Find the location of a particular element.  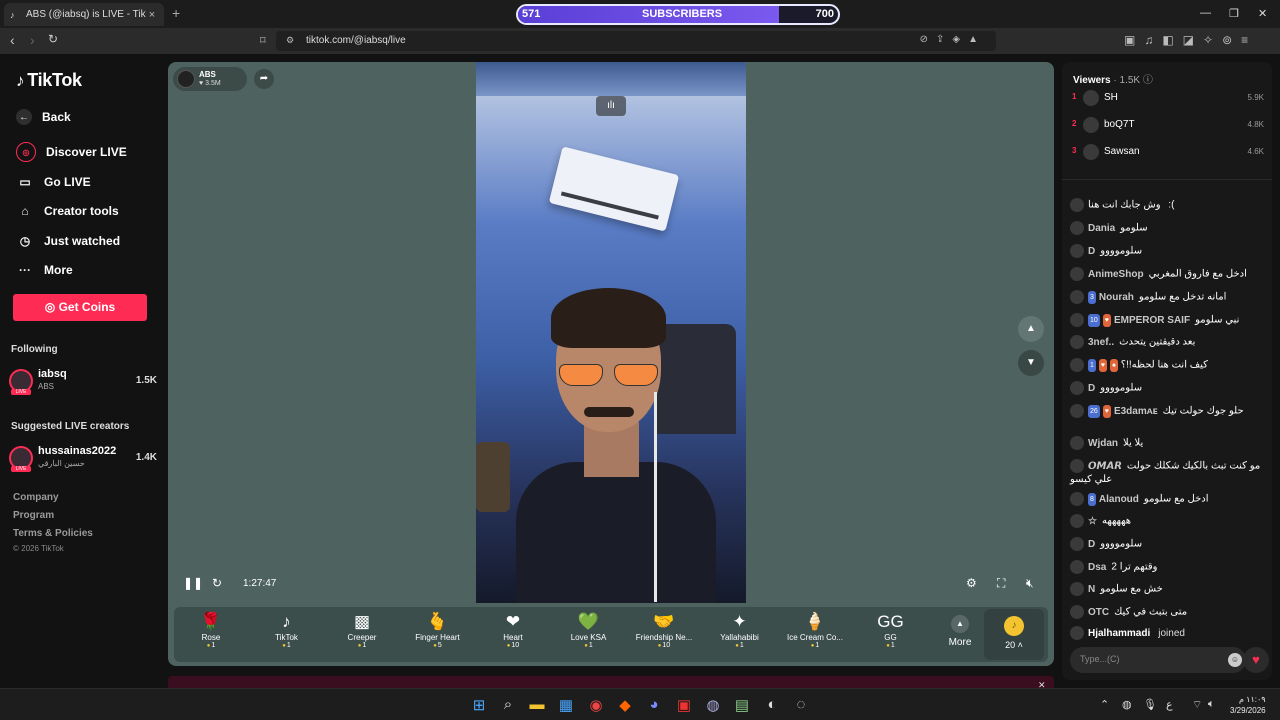

nav-go-live: ▭ Go LIVE is located at coordinates (53, 182).